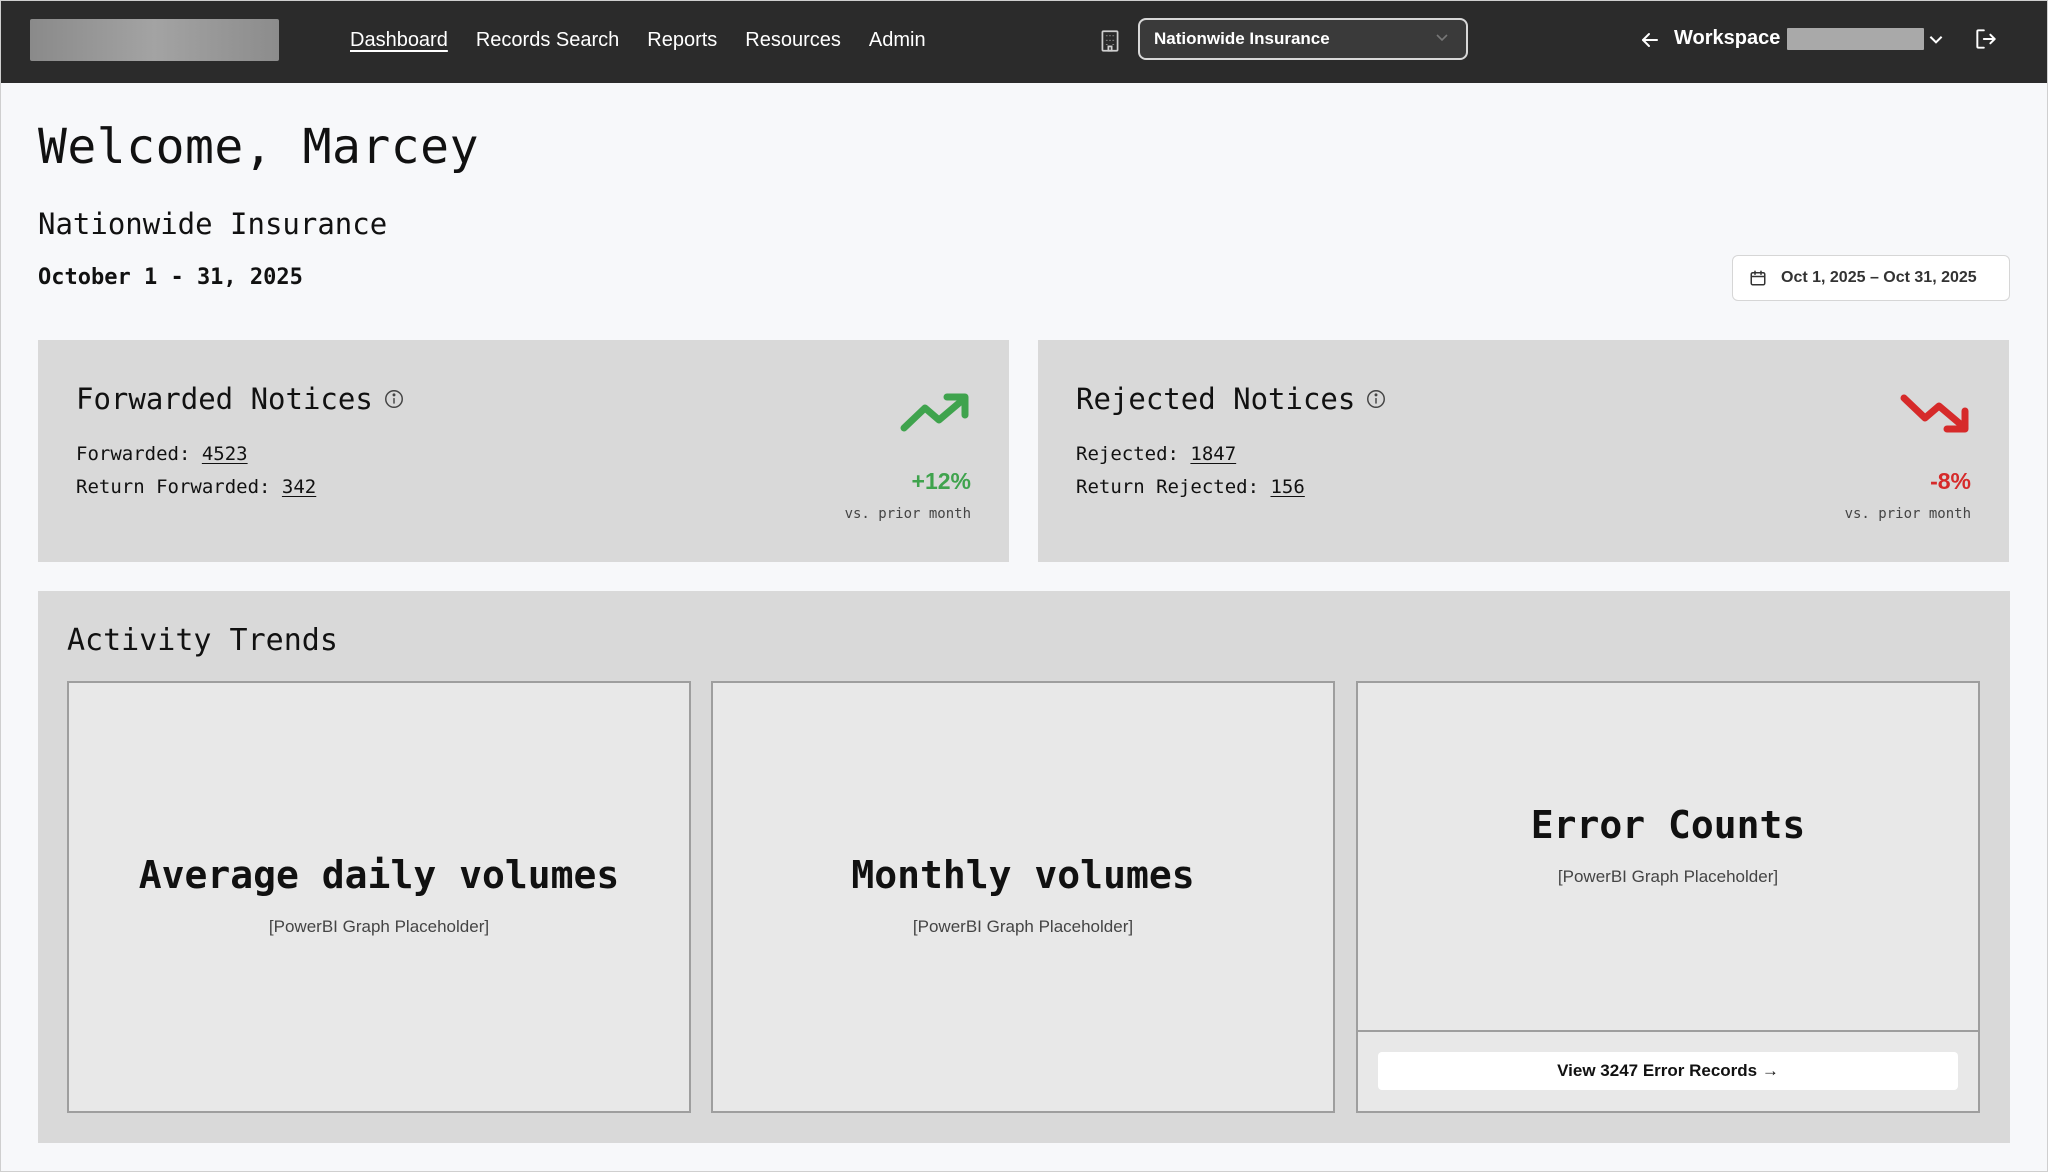 This screenshot has height=1172, width=2048. Describe the element at coordinates (1213, 454) in the screenshot. I see `rejected-count-link: 1847` at that location.